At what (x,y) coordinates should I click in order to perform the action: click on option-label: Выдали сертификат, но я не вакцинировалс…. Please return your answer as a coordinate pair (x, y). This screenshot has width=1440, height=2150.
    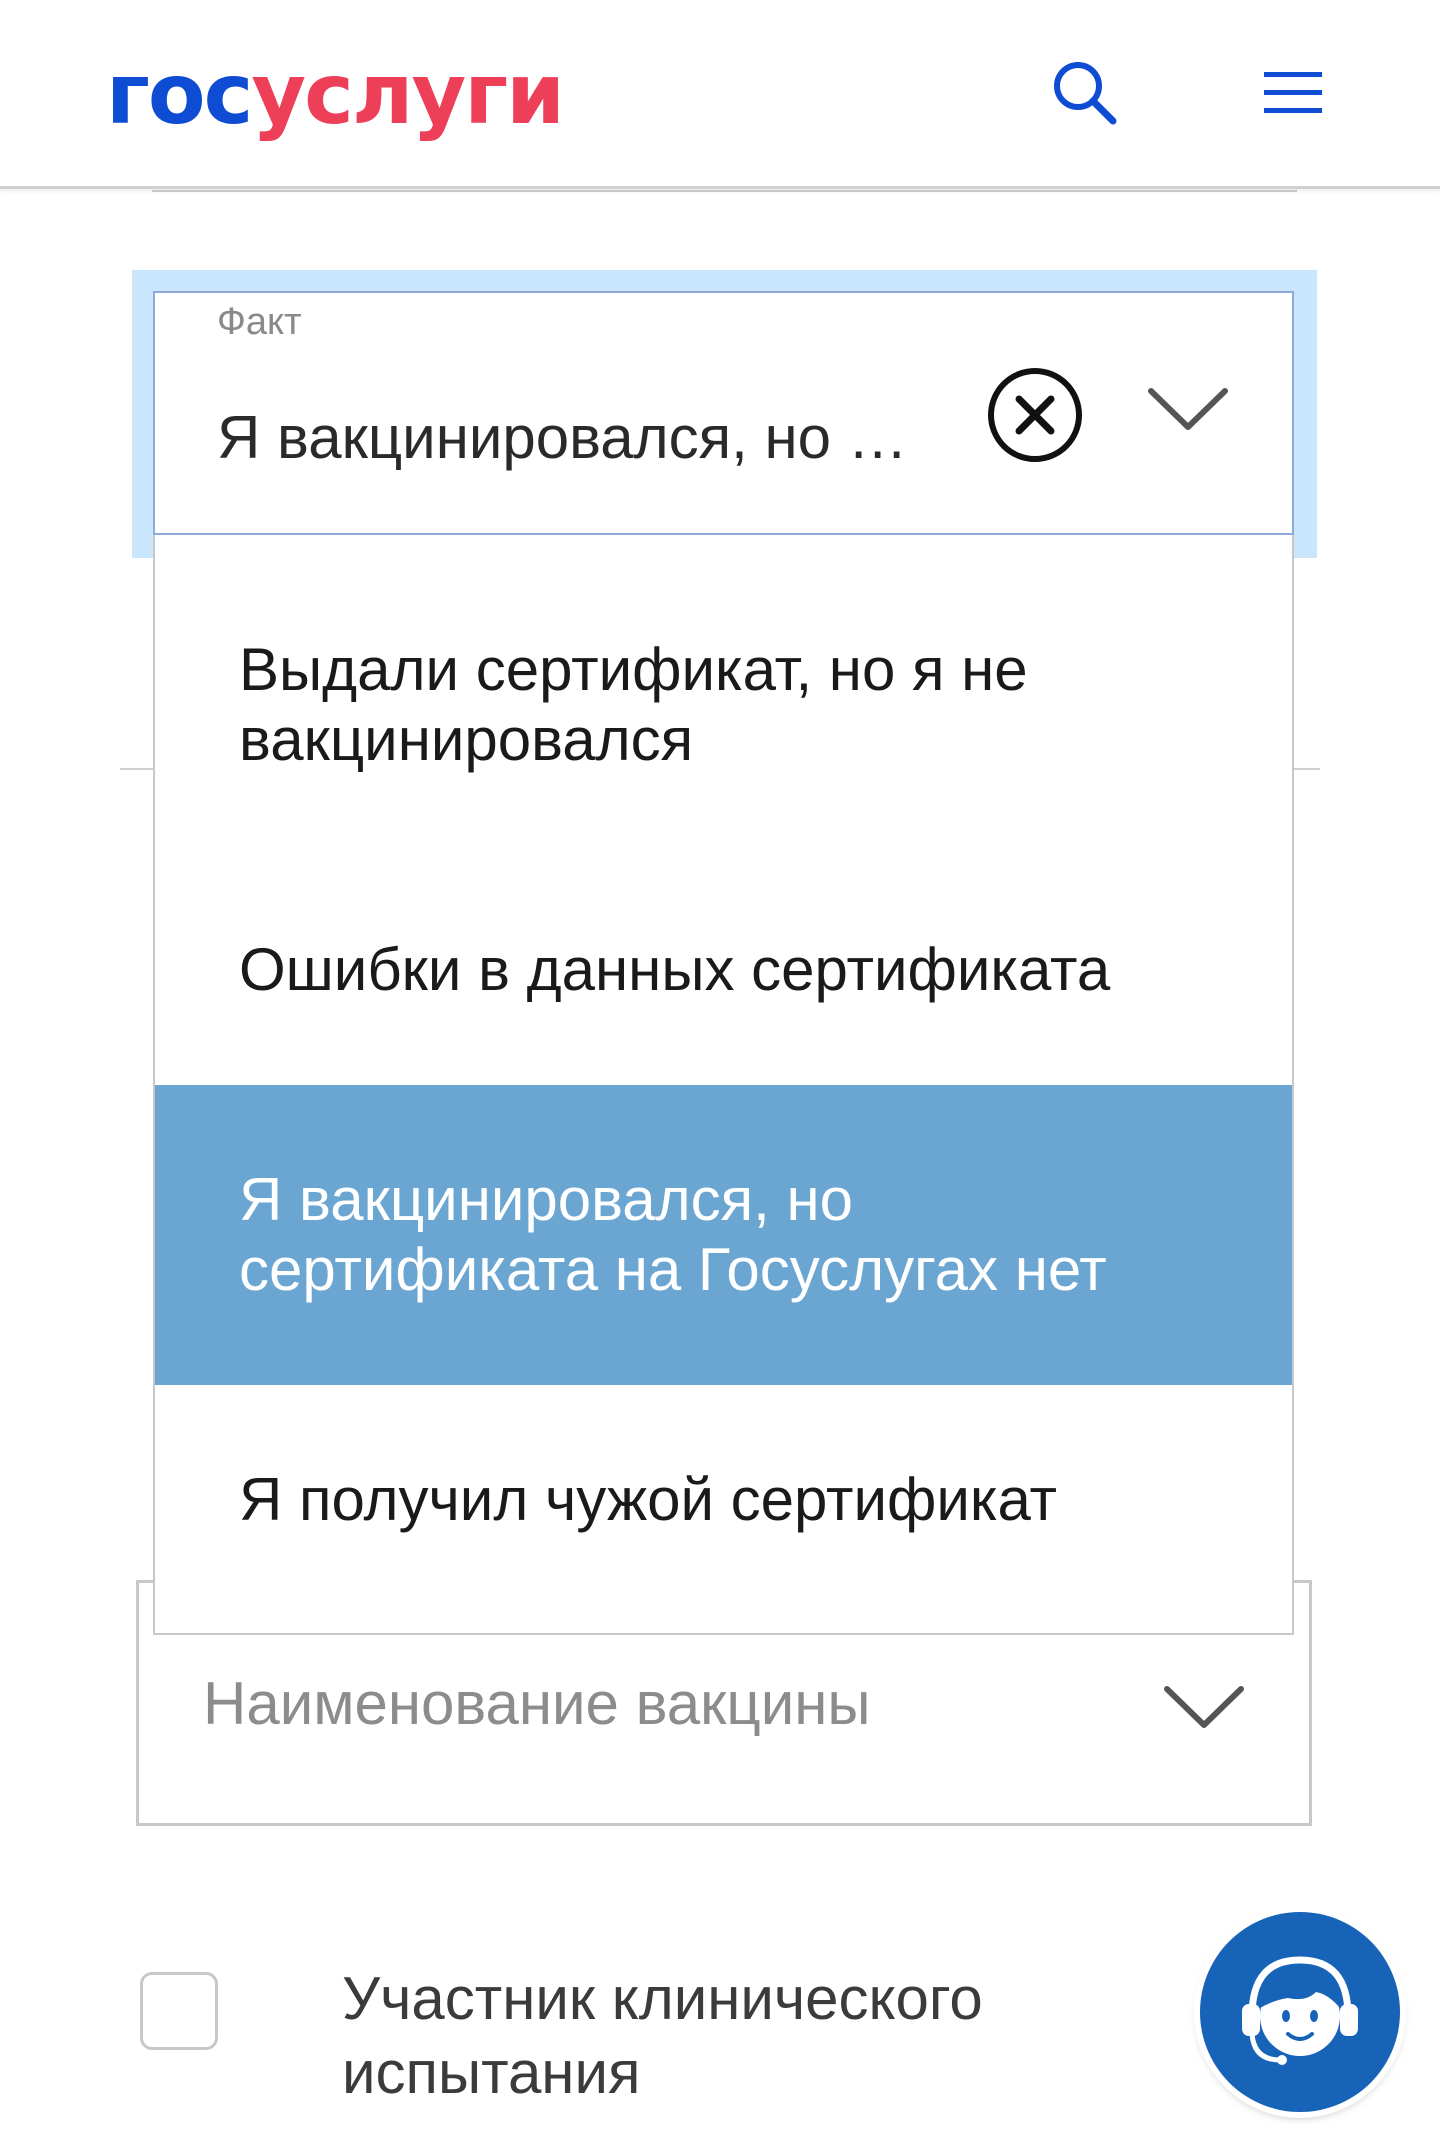
    Looking at the image, I should click on (633, 704).